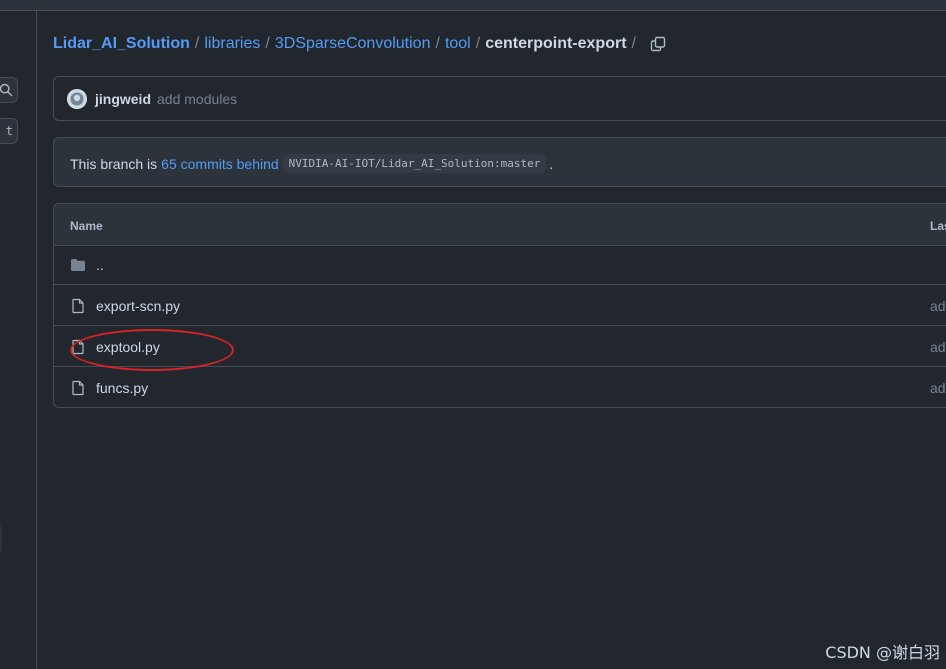 Image resolution: width=946 pixels, height=669 pixels. What do you see at coordinates (938, 226) in the screenshot?
I see `column-header-last-commit: Las` at bounding box center [938, 226].